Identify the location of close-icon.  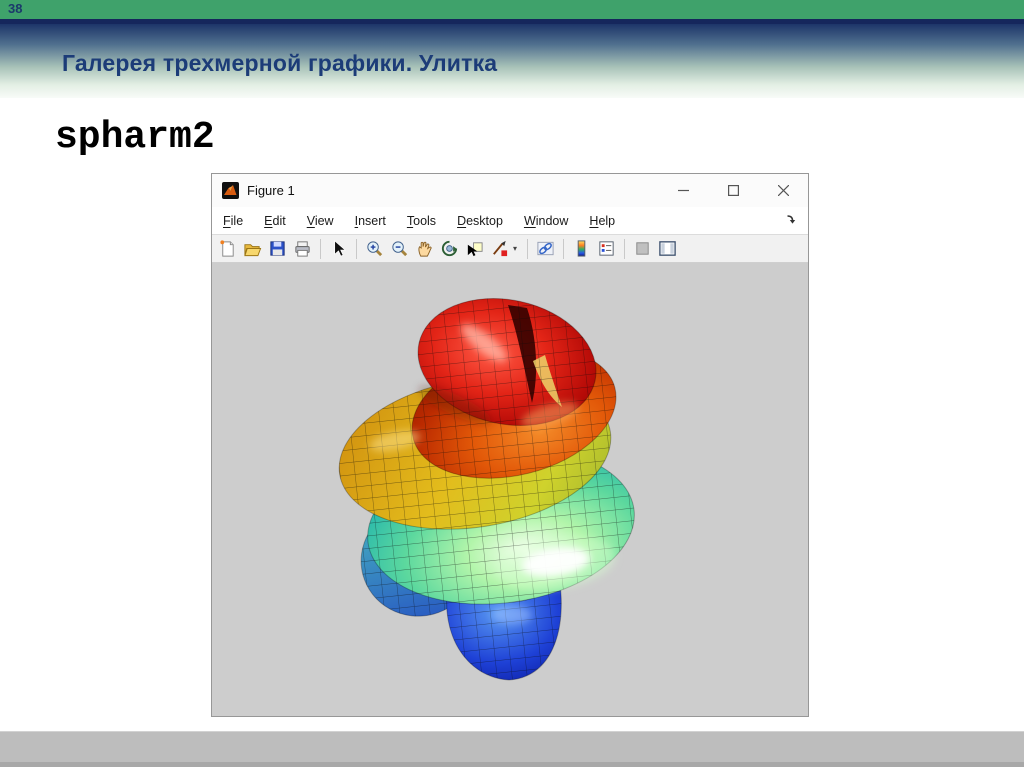
(783, 190).